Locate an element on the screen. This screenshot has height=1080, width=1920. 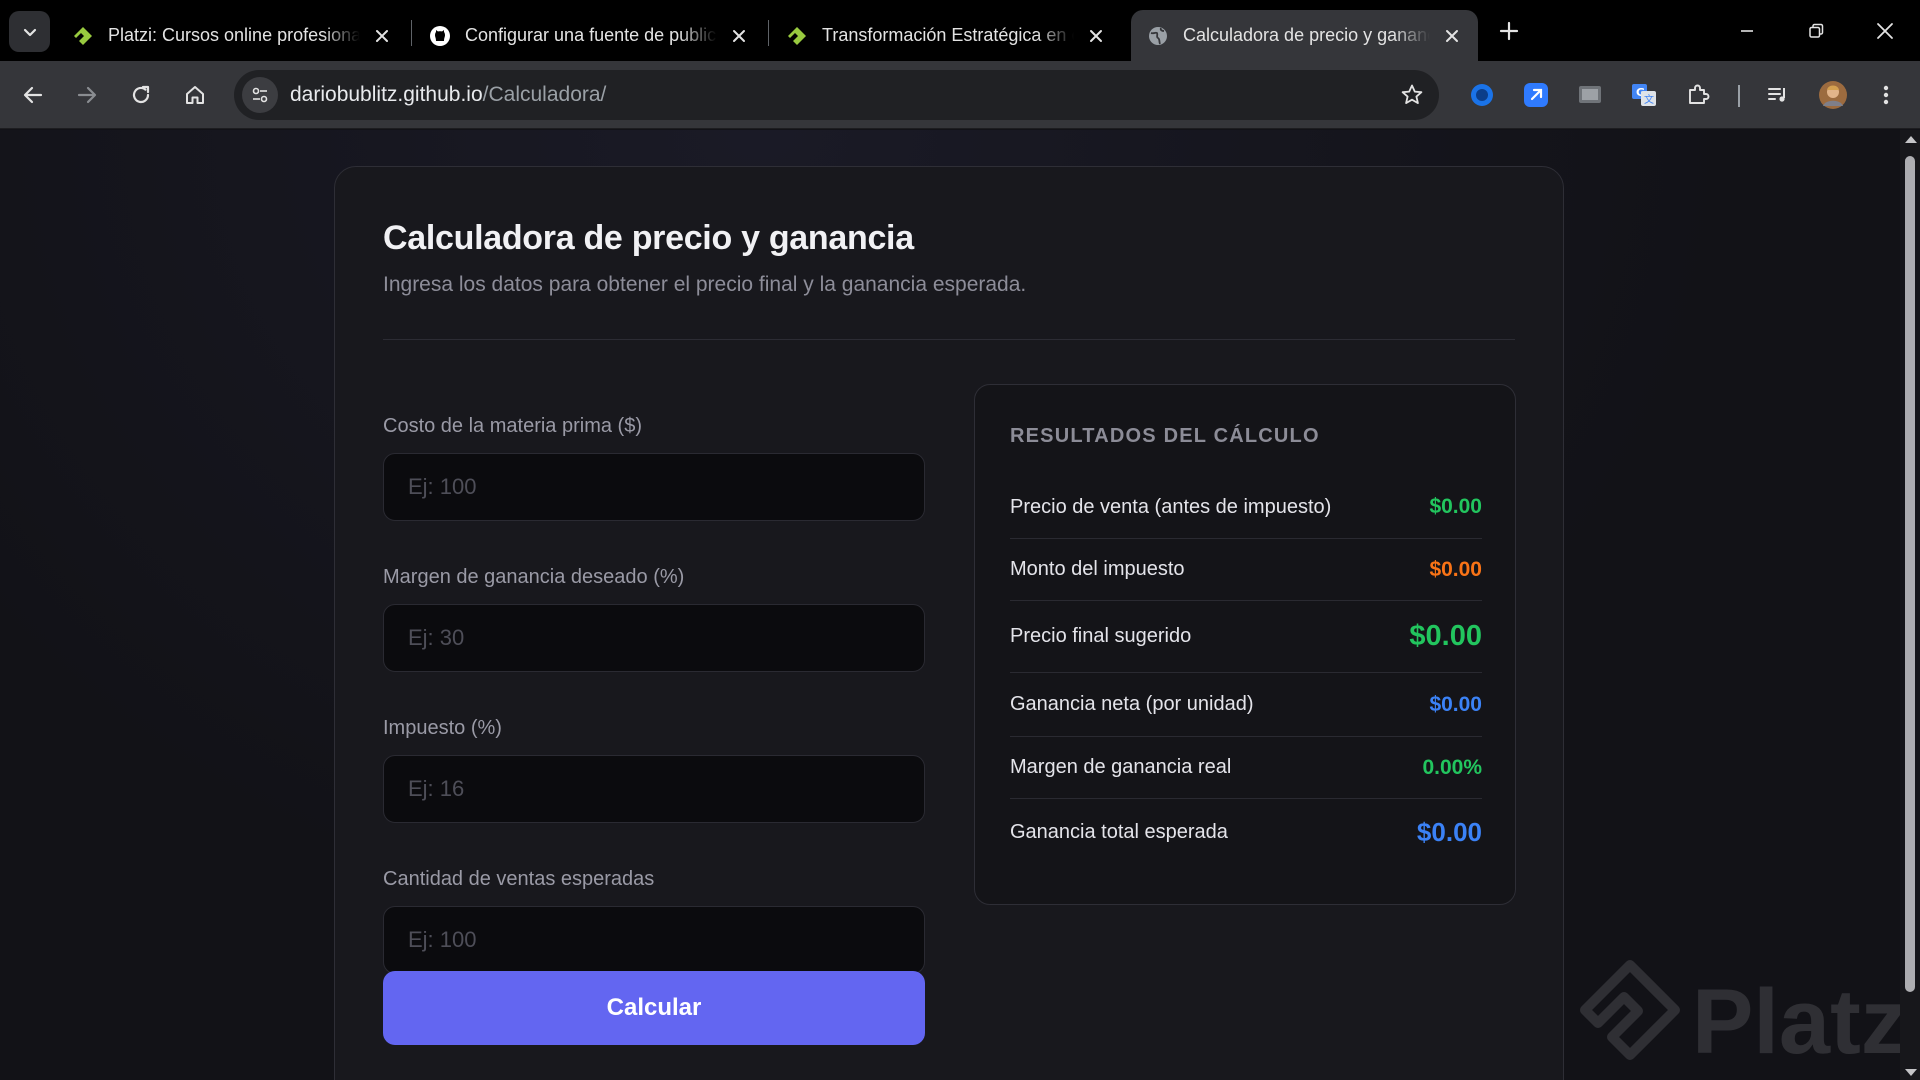
result-label: Precio de venta (antes de impuesto) is located at coordinates (1171, 506).